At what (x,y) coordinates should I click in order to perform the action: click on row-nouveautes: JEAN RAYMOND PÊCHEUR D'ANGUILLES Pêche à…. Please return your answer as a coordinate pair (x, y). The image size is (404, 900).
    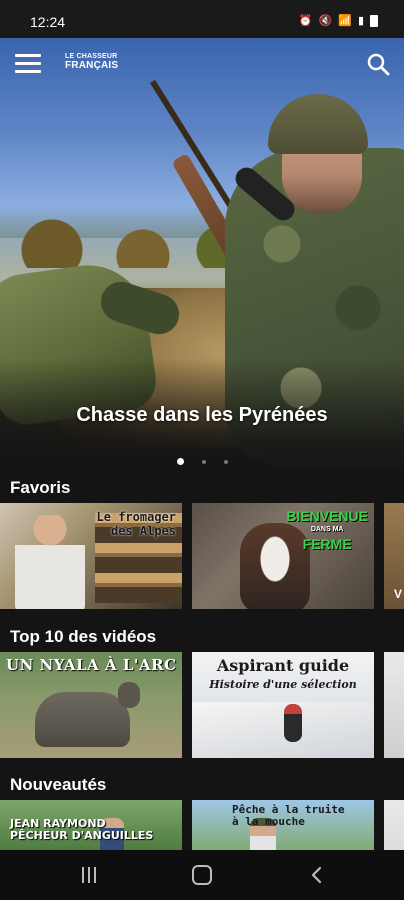
    Looking at the image, I should click on (202, 826).